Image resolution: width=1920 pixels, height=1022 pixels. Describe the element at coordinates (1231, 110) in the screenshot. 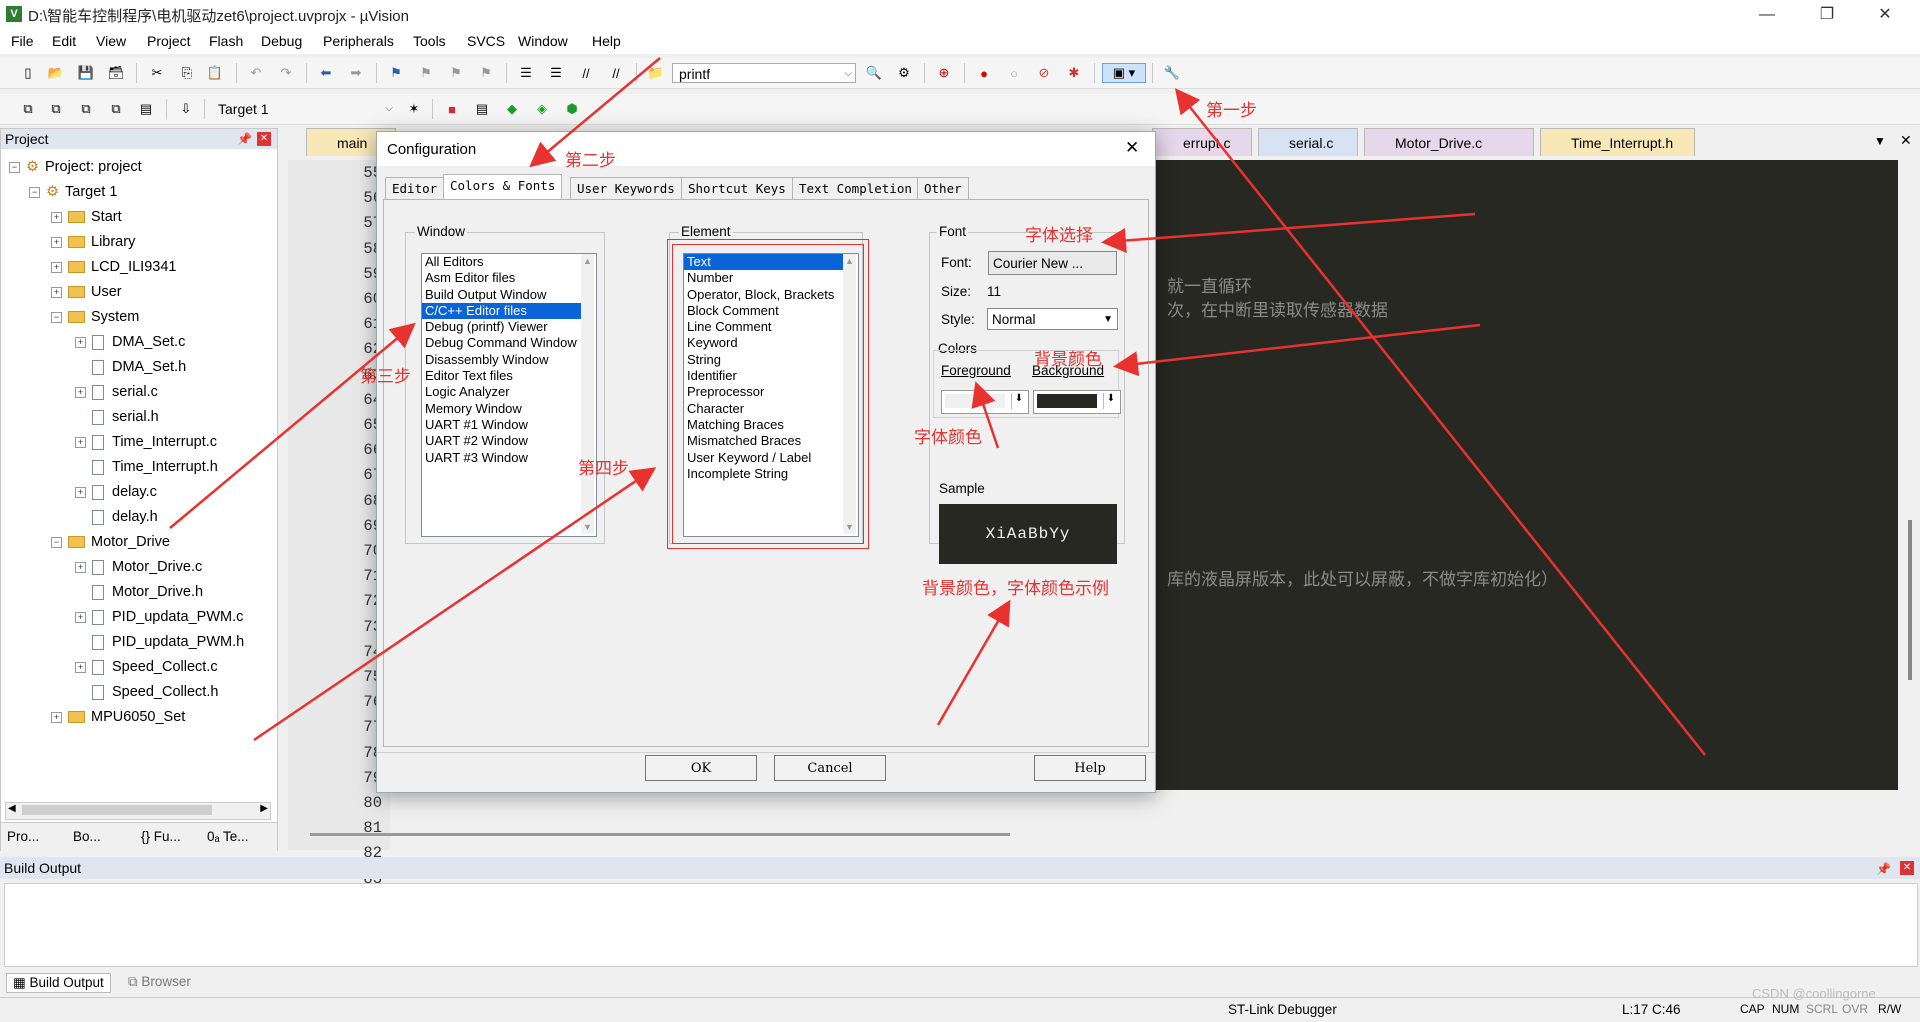

I see `annotation-step1: 第一步` at that location.